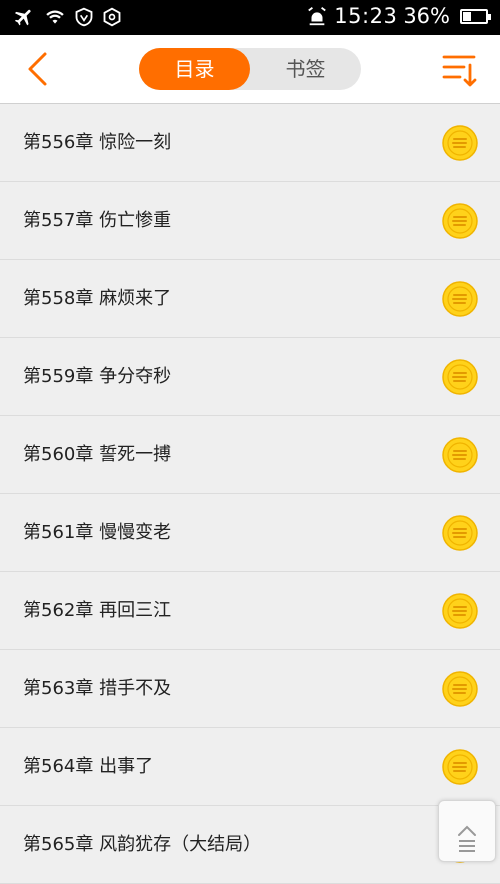  Describe the element at coordinates (250, 17) in the screenshot. I see `status-bar: 15:23 36%` at that location.